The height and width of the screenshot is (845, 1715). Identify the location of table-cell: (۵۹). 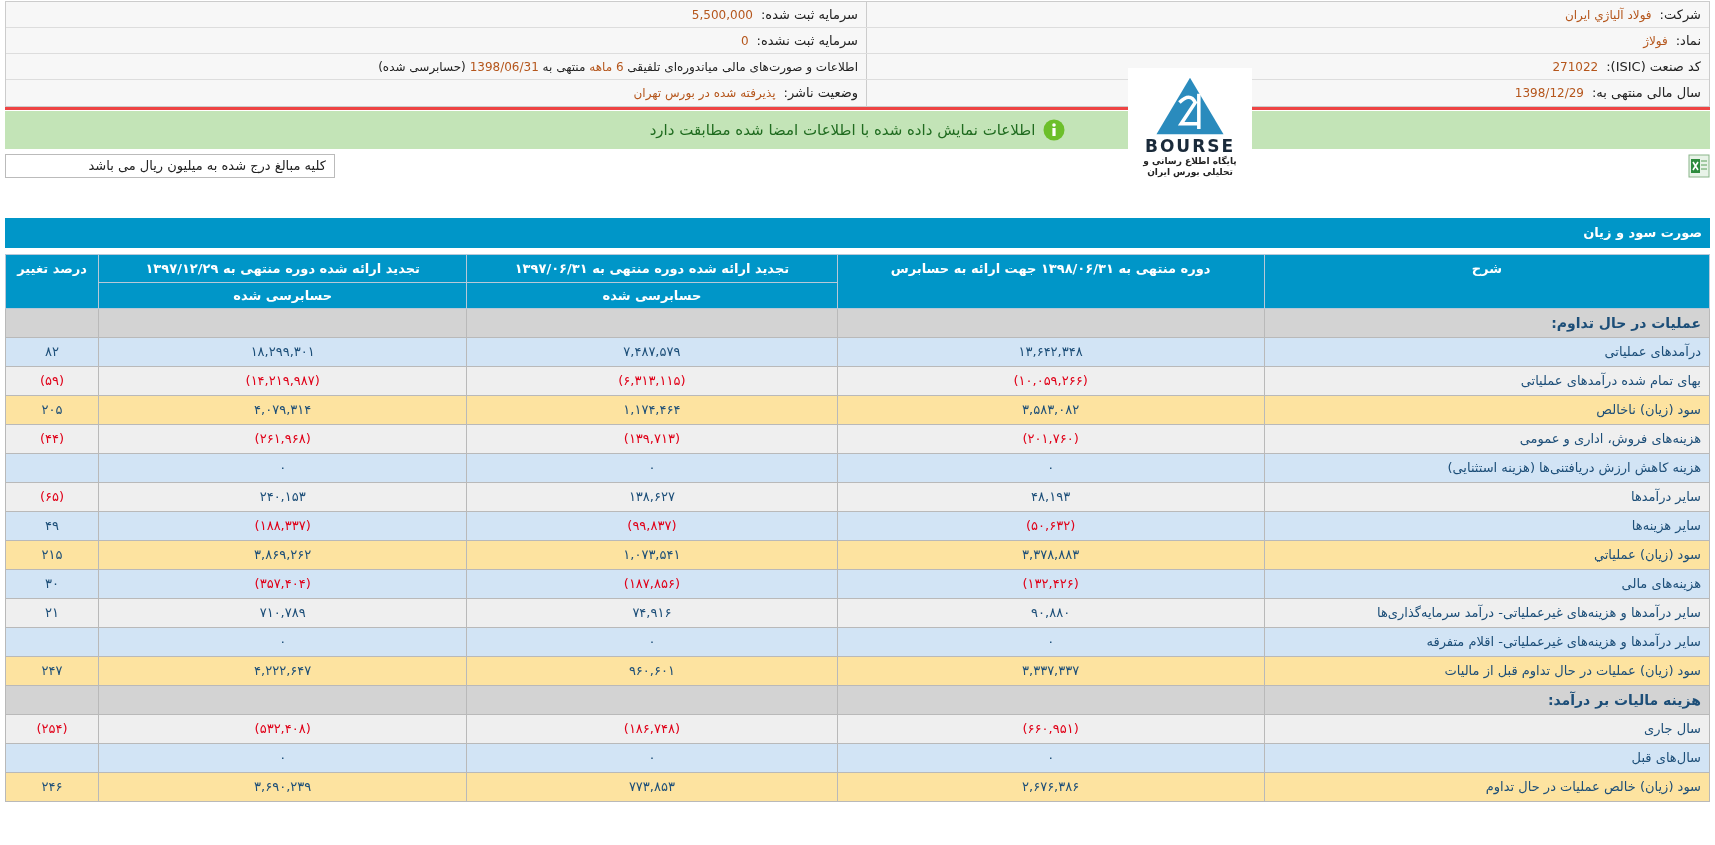
(52, 381).